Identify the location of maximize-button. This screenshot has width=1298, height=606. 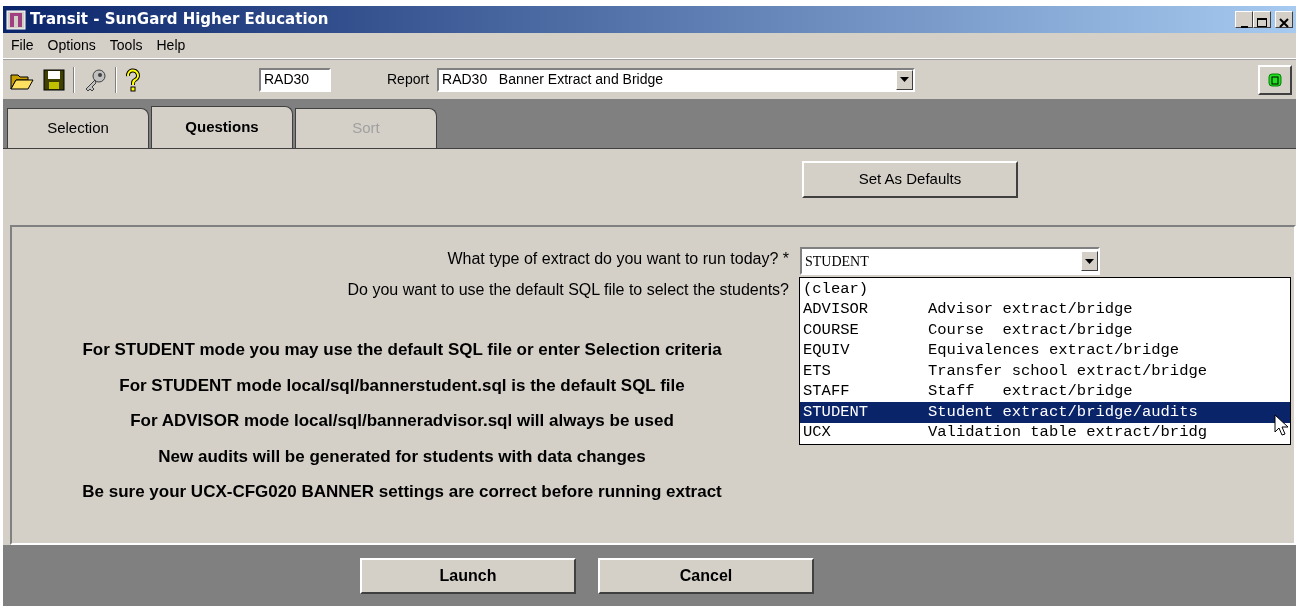
(1262, 19).